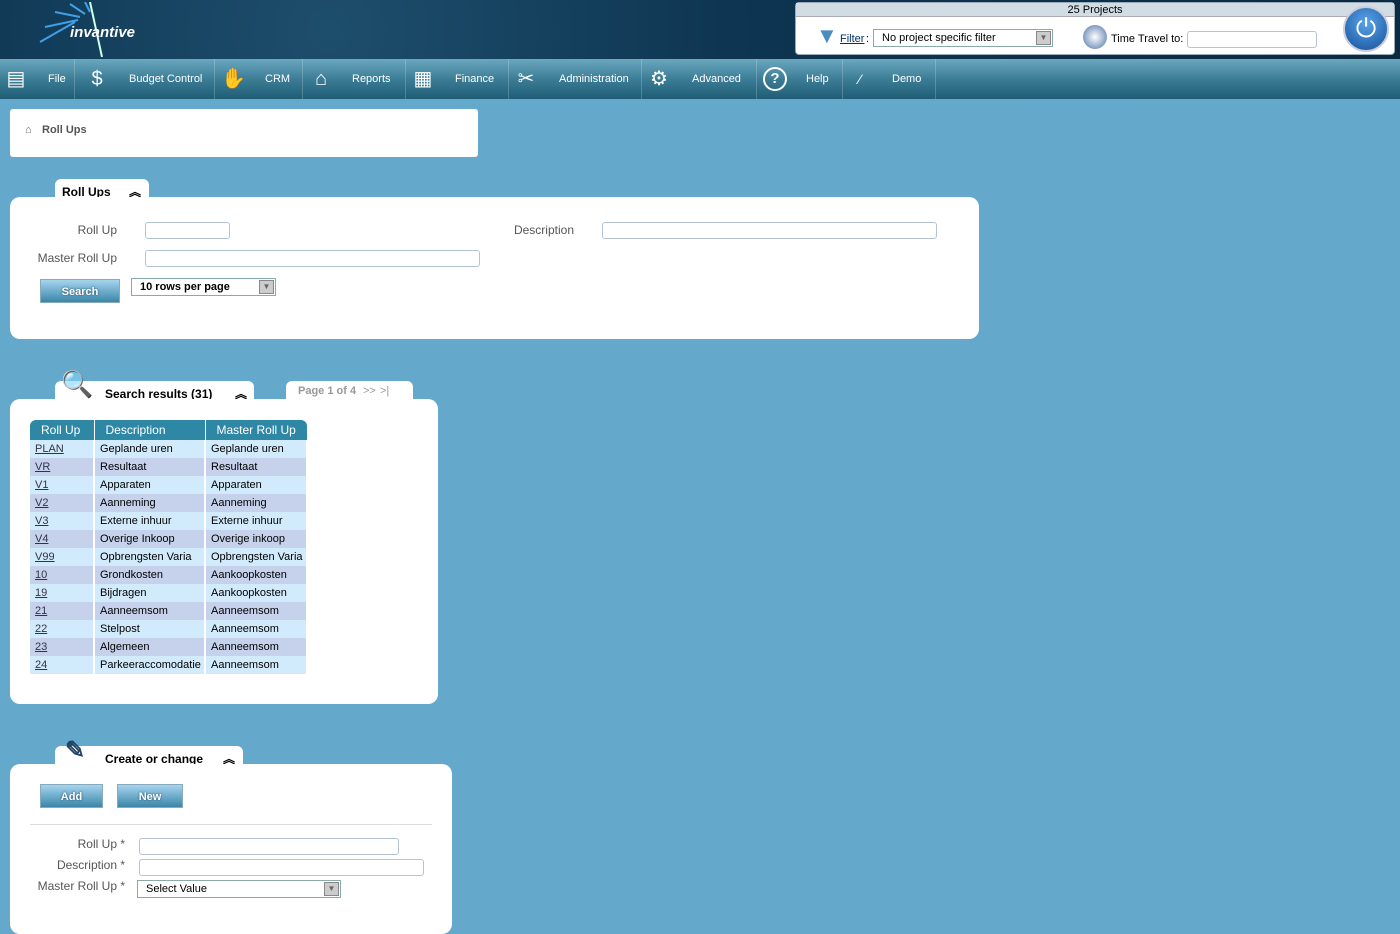 The height and width of the screenshot is (934, 1400). I want to click on cell-roll-up: VR, so click(62, 467).